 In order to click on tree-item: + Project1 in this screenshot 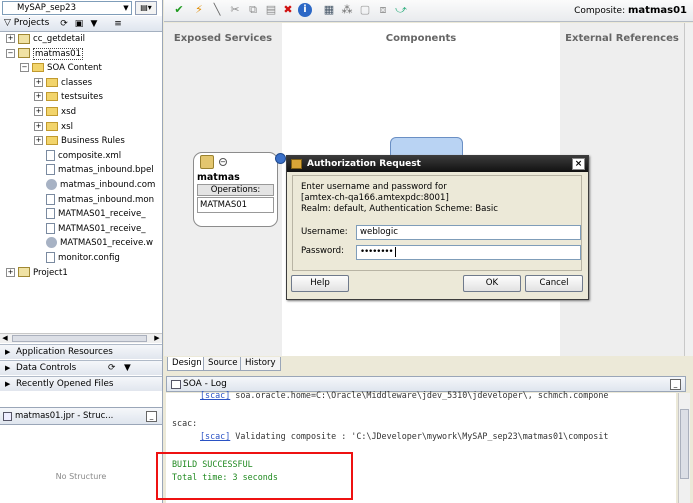, I will do `click(37, 273)`.